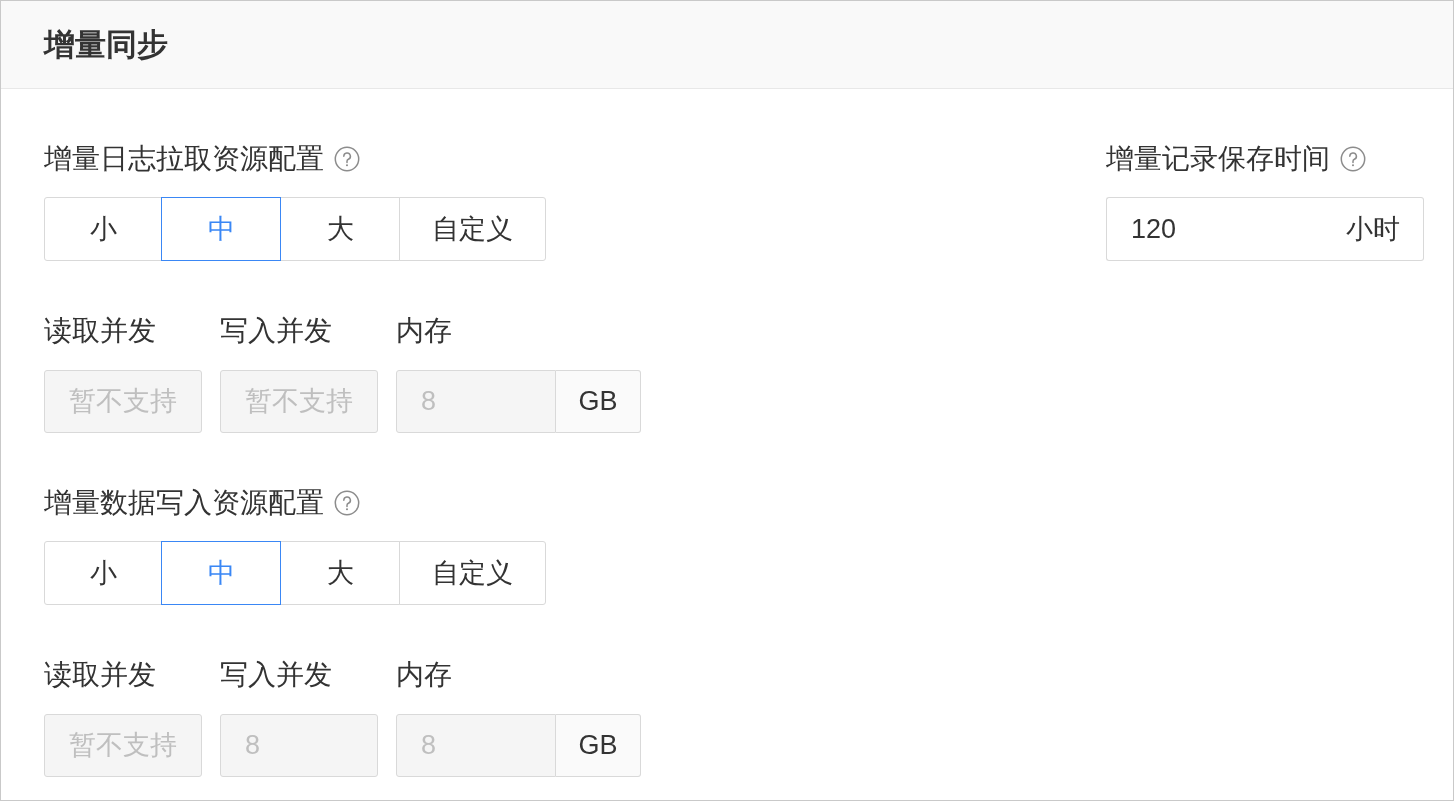 The image size is (1454, 801). Describe the element at coordinates (184, 503) in the screenshot. I see `field-label: 增量数据写入资源配置` at that location.